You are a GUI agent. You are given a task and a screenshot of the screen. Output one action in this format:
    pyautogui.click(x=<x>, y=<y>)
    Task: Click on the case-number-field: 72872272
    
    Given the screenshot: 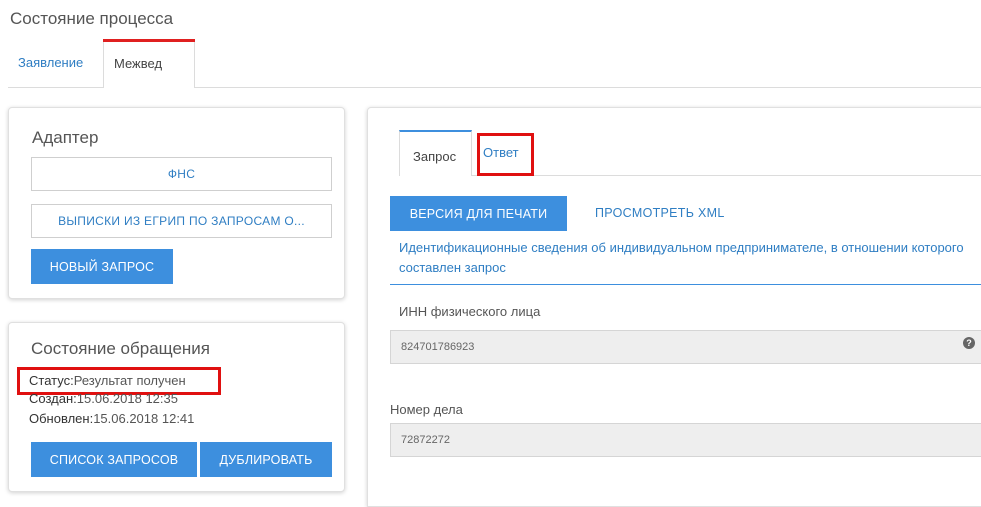 What is the action you would take?
    pyautogui.click(x=685, y=440)
    